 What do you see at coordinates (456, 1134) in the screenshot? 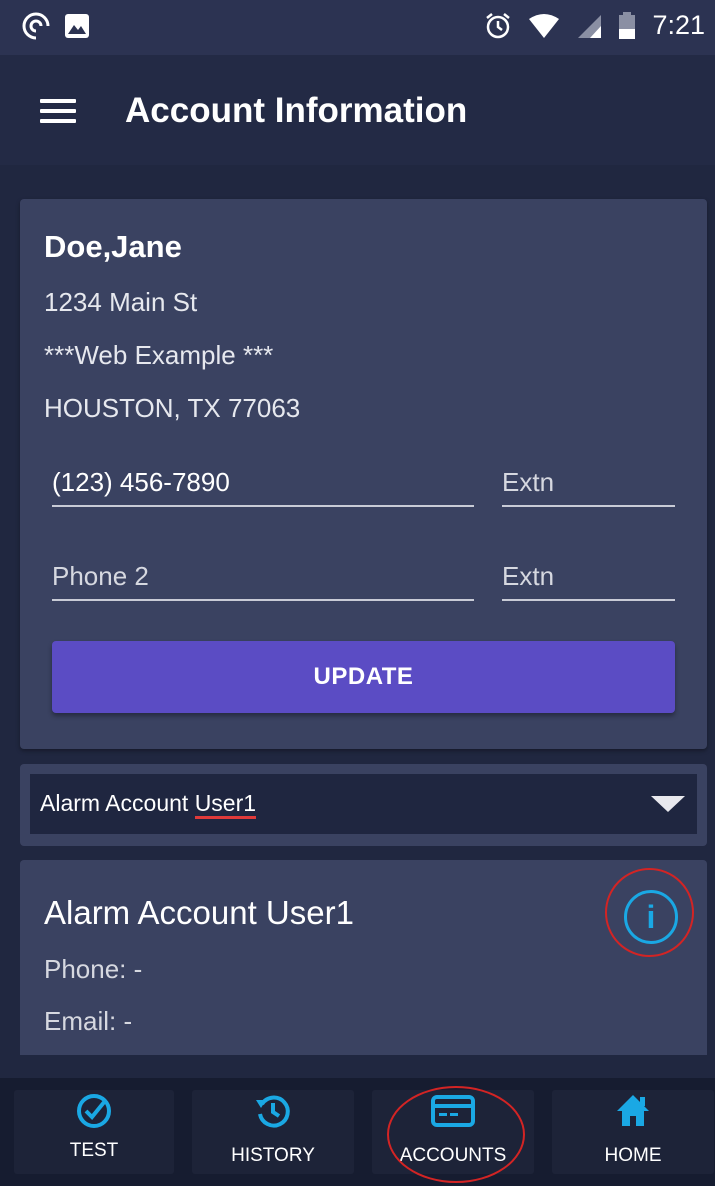
I see `annotation-circle` at bounding box center [456, 1134].